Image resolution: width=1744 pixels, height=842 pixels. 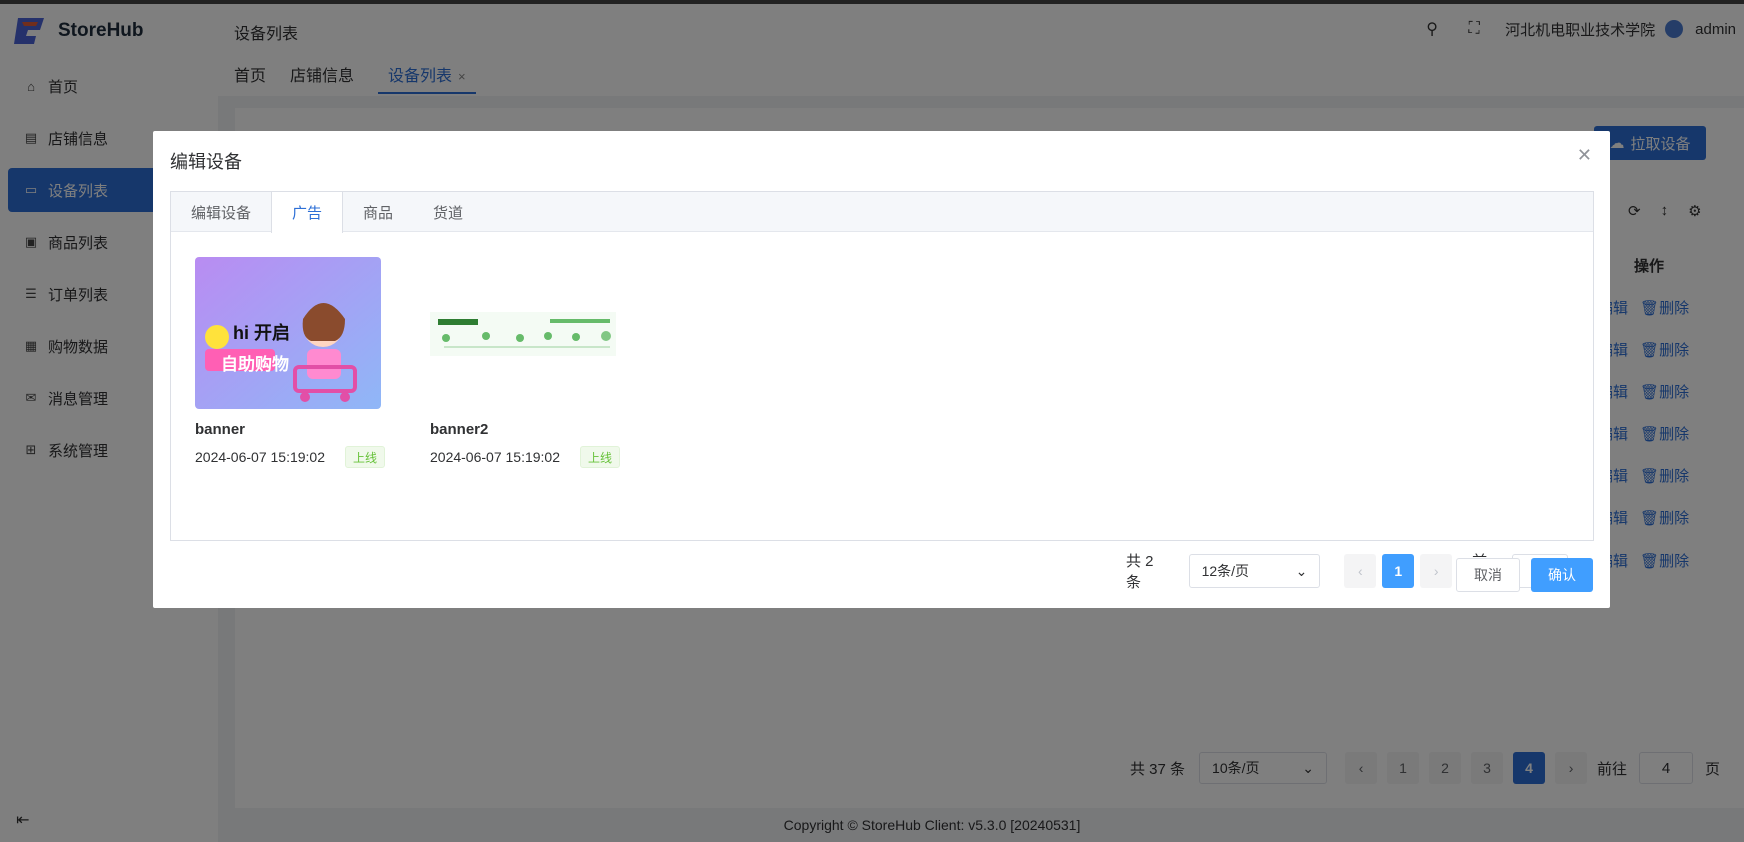 I want to click on dialog-tabs: 编辑设备 广告 商品 货道, so click(x=882, y=212).